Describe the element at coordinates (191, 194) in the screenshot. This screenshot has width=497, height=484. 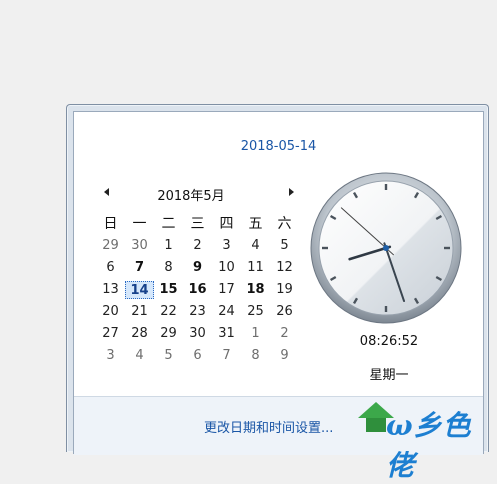
I see `month-title: 2018年5月` at that location.